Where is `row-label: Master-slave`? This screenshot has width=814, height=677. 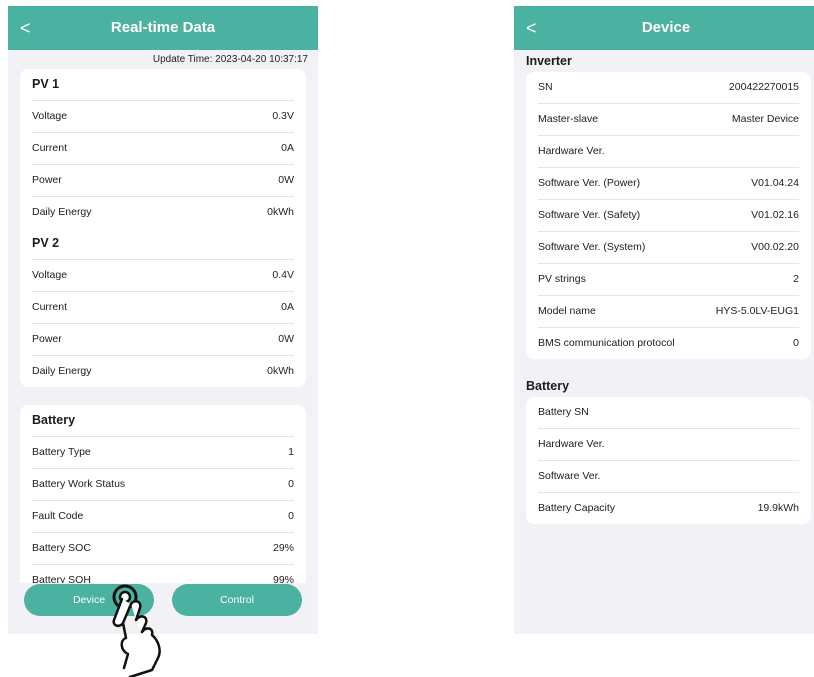 row-label: Master-slave is located at coordinates (568, 119).